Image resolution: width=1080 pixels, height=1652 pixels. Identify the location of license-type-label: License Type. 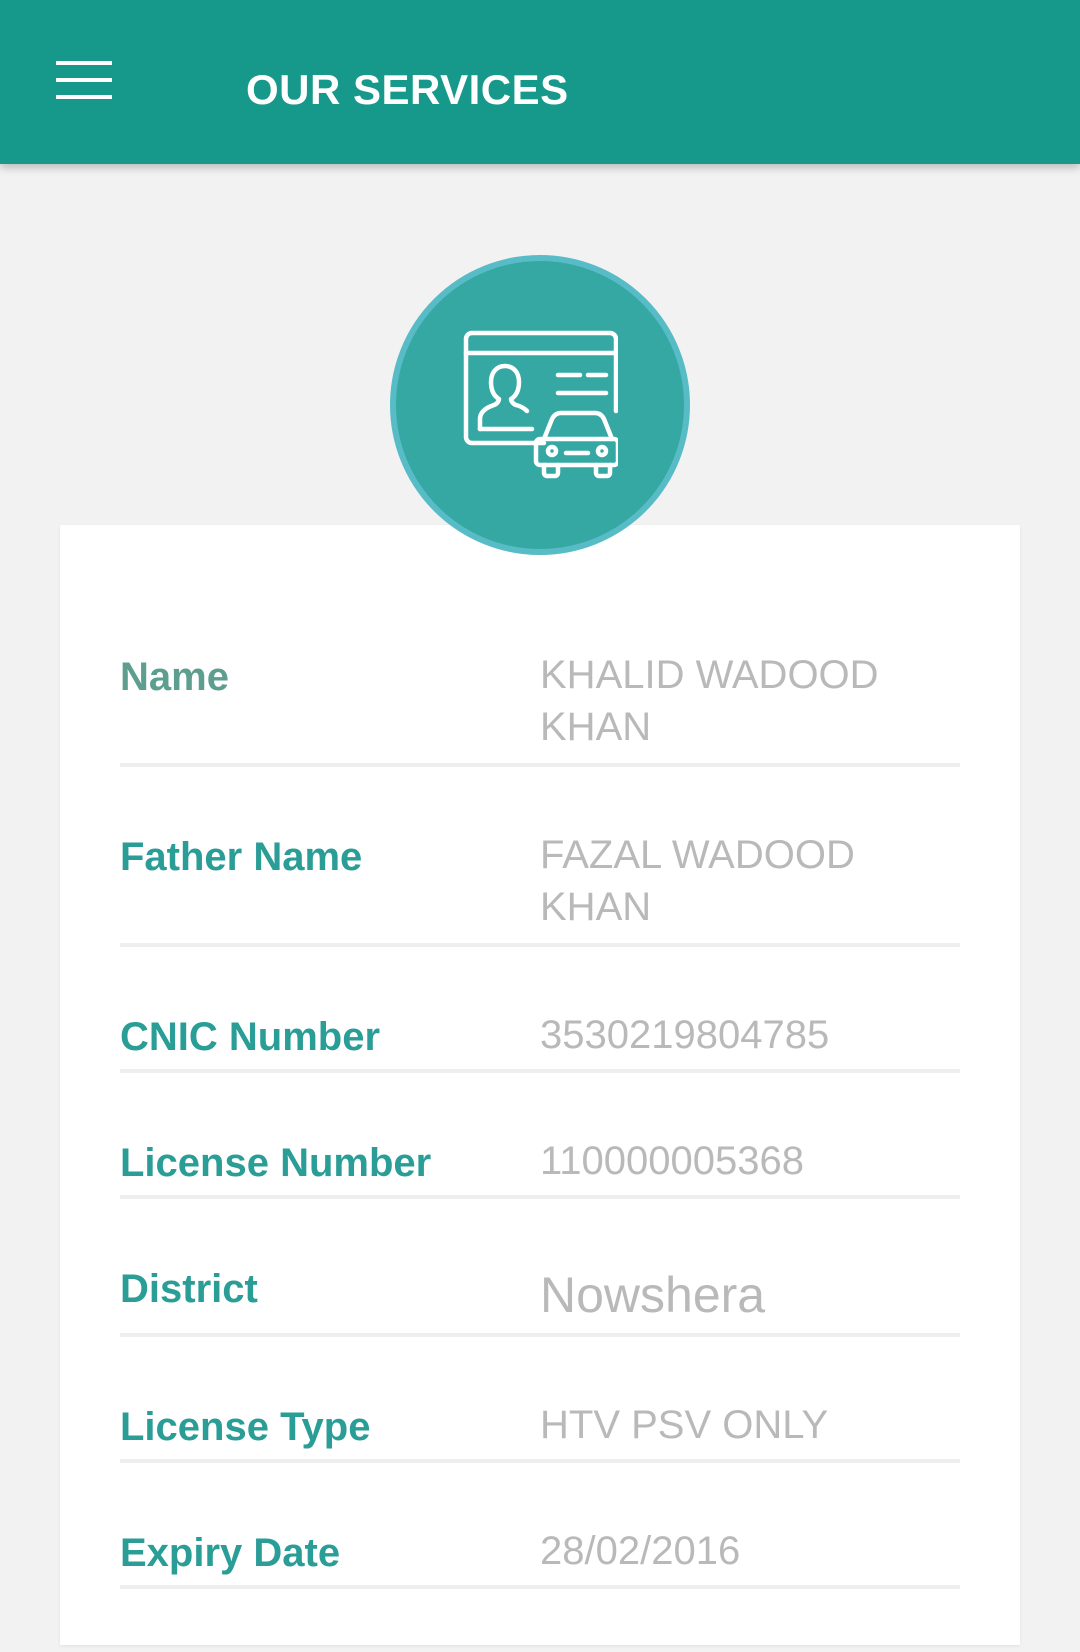
(245, 1427).